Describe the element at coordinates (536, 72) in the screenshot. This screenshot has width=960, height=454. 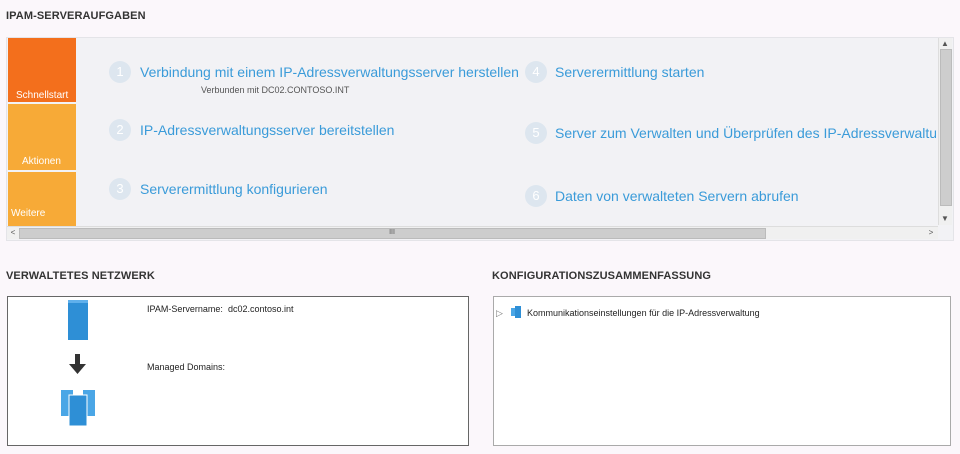
I see `step-number: 4` at that location.